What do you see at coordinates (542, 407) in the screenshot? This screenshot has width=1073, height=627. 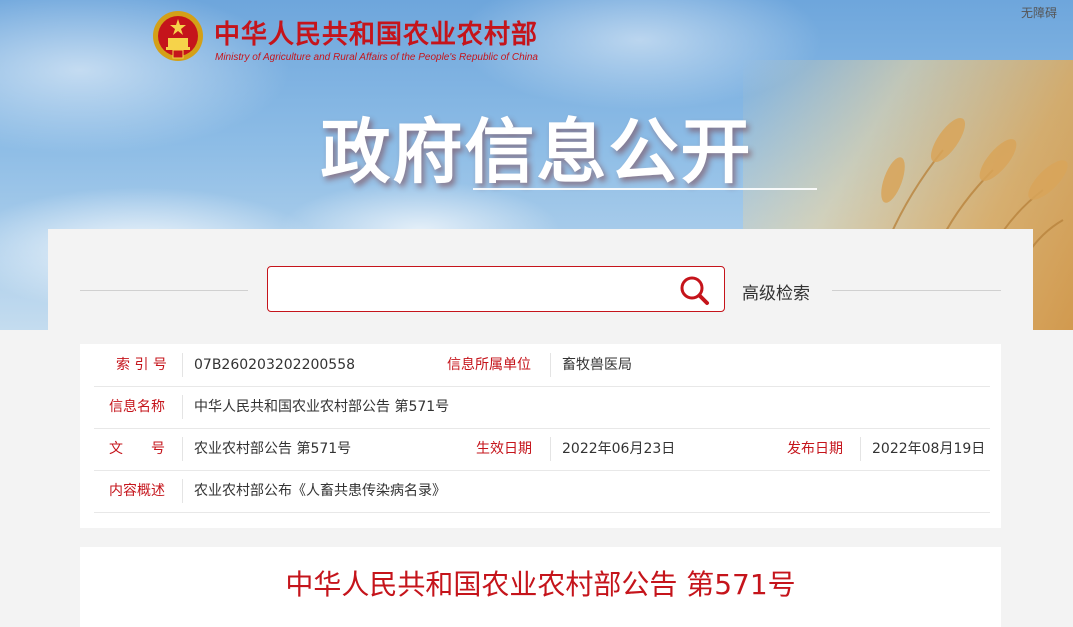 I see `info-row-name: 信息名称 中华人民共和国农业农村部公告 第571号` at bounding box center [542, 407].